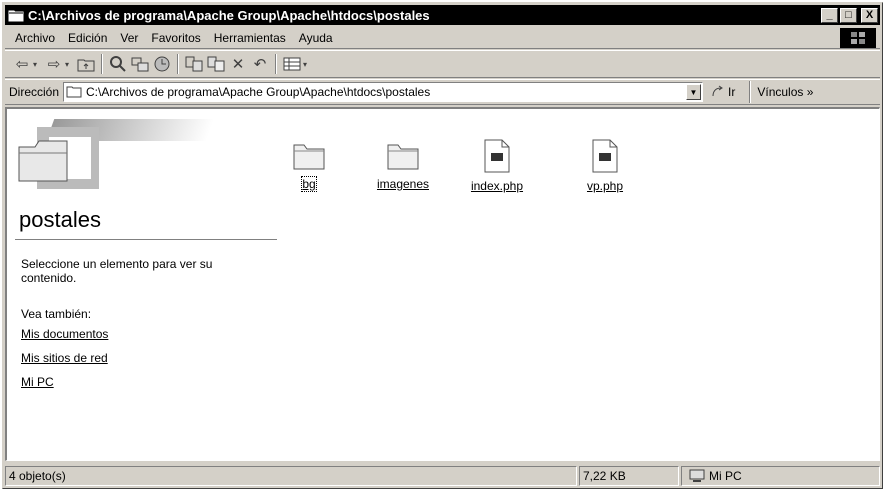 The width and height of the screenshot is (883, 489). I want to click on menu-archivo: Archivo, so click(35, 38).